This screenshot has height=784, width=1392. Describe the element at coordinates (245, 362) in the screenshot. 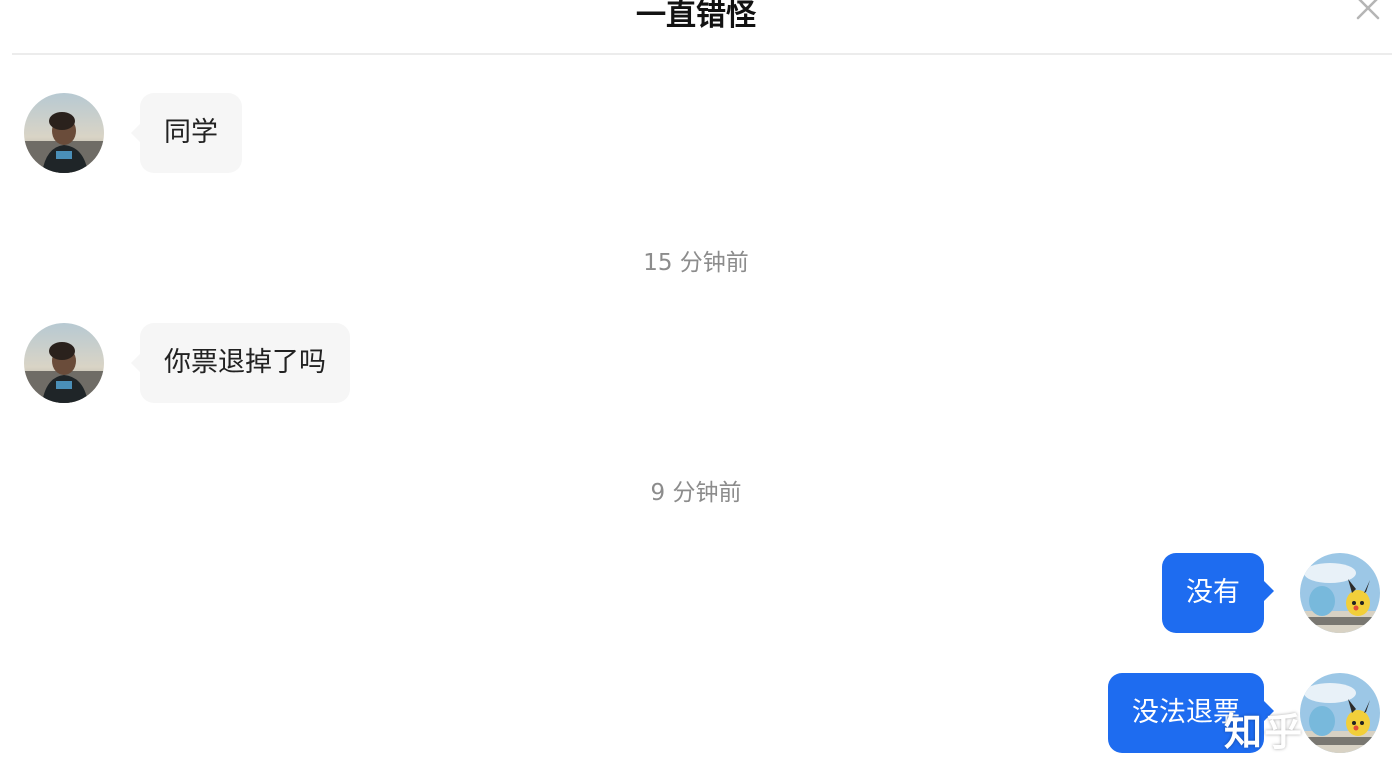

I see `message-text: 你票退掉了吗` at that location.